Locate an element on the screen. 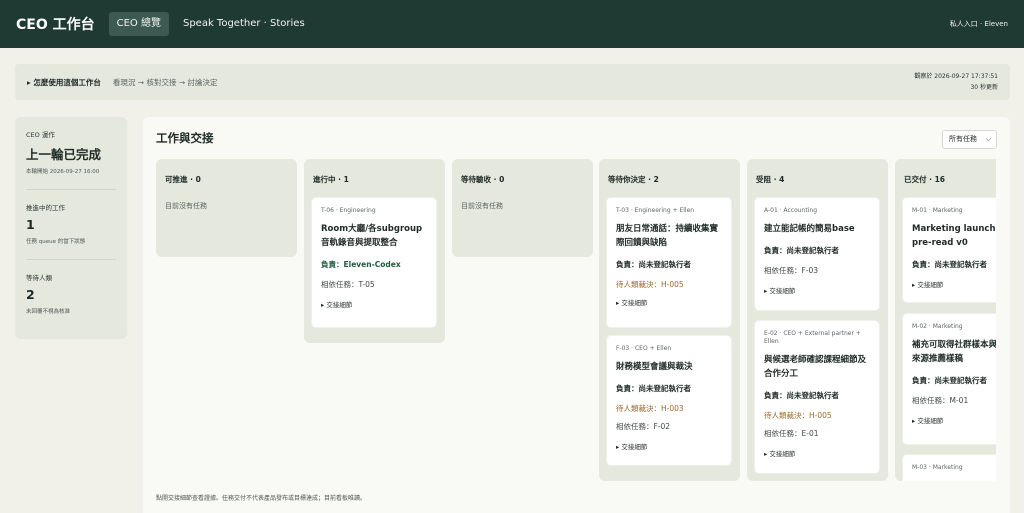 The width and height of the screenshot is (1024, 513). refresh-status: 觀察於 2026-09-27 17:37:51 30 秒更新 is located at coordinates (956, 82).